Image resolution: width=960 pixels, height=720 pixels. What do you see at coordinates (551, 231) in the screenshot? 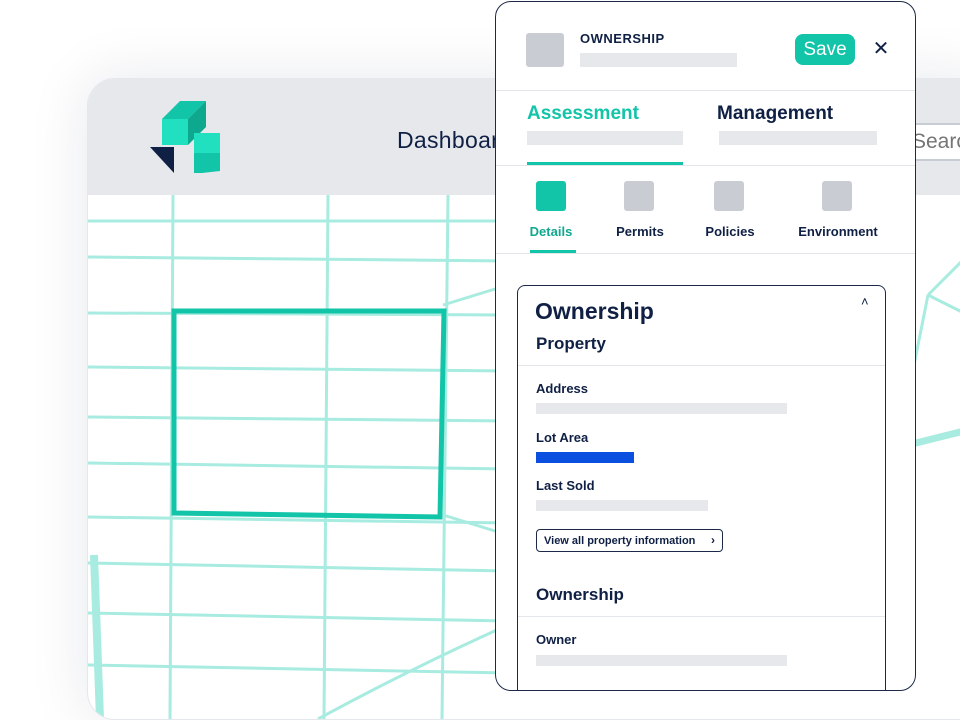
I see `subtab-details-label: Details` at bounding box center [551, 231].